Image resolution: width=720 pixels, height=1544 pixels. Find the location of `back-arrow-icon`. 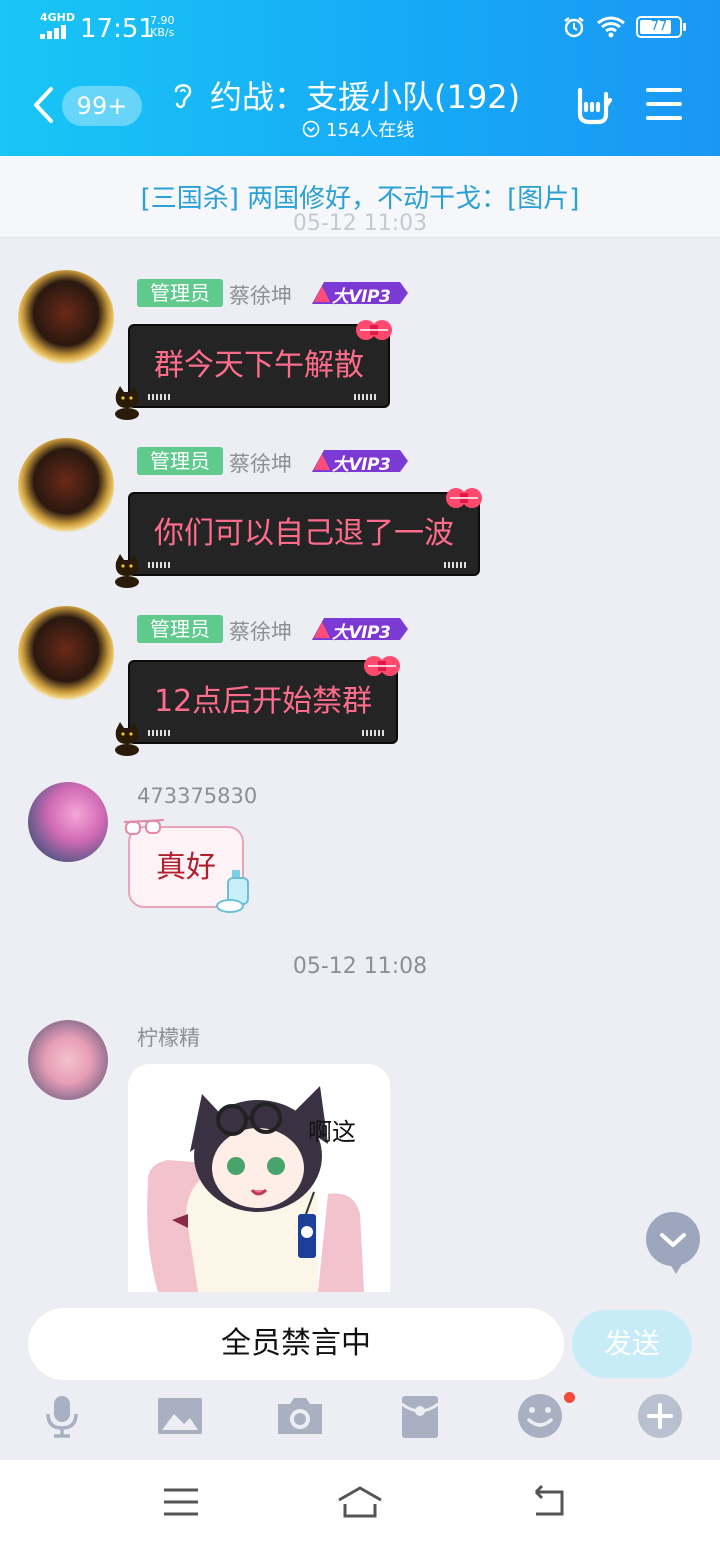

back-arrow-icon is located at coordinates (43, 105).